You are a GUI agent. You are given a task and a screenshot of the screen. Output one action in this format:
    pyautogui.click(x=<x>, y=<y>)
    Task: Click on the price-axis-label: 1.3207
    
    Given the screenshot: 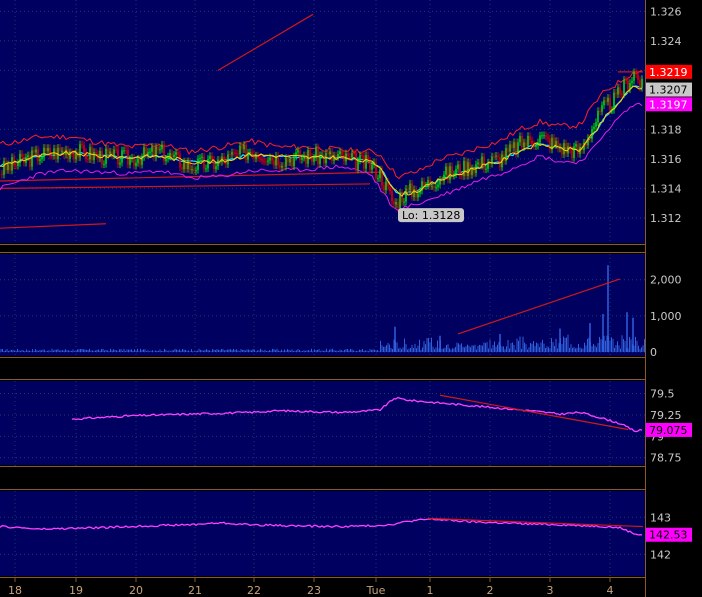 What is the action you would take?
    pyautogui.click(x=668, y=90)
    